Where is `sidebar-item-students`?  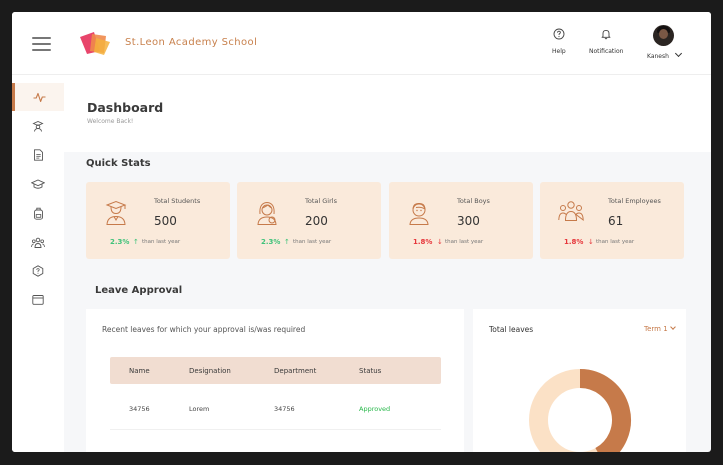 sidebar-item-students is located at coordinates (38, 213).